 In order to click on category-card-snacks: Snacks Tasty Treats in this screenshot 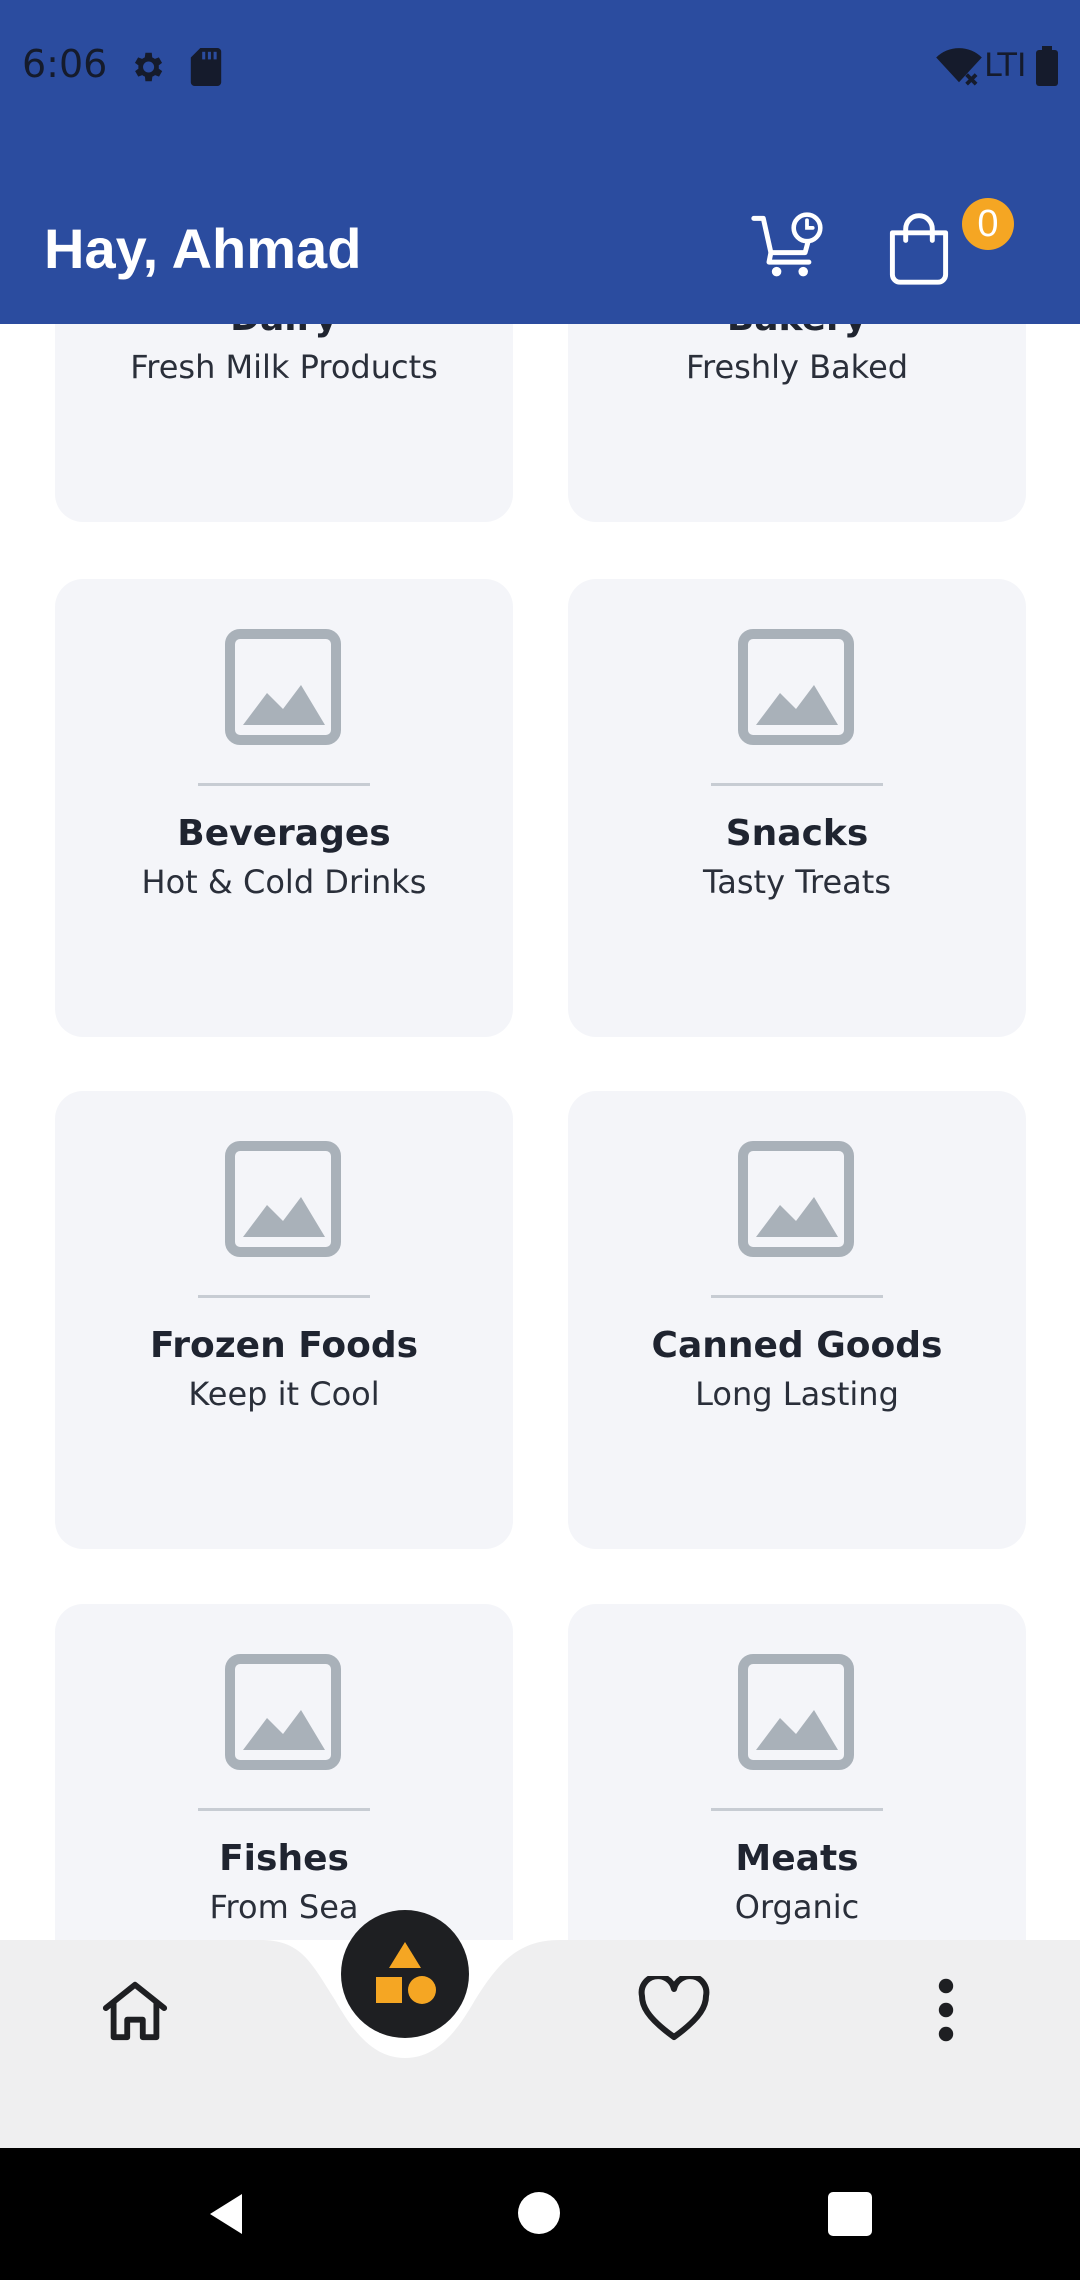, I will do `click(797, 808)`.